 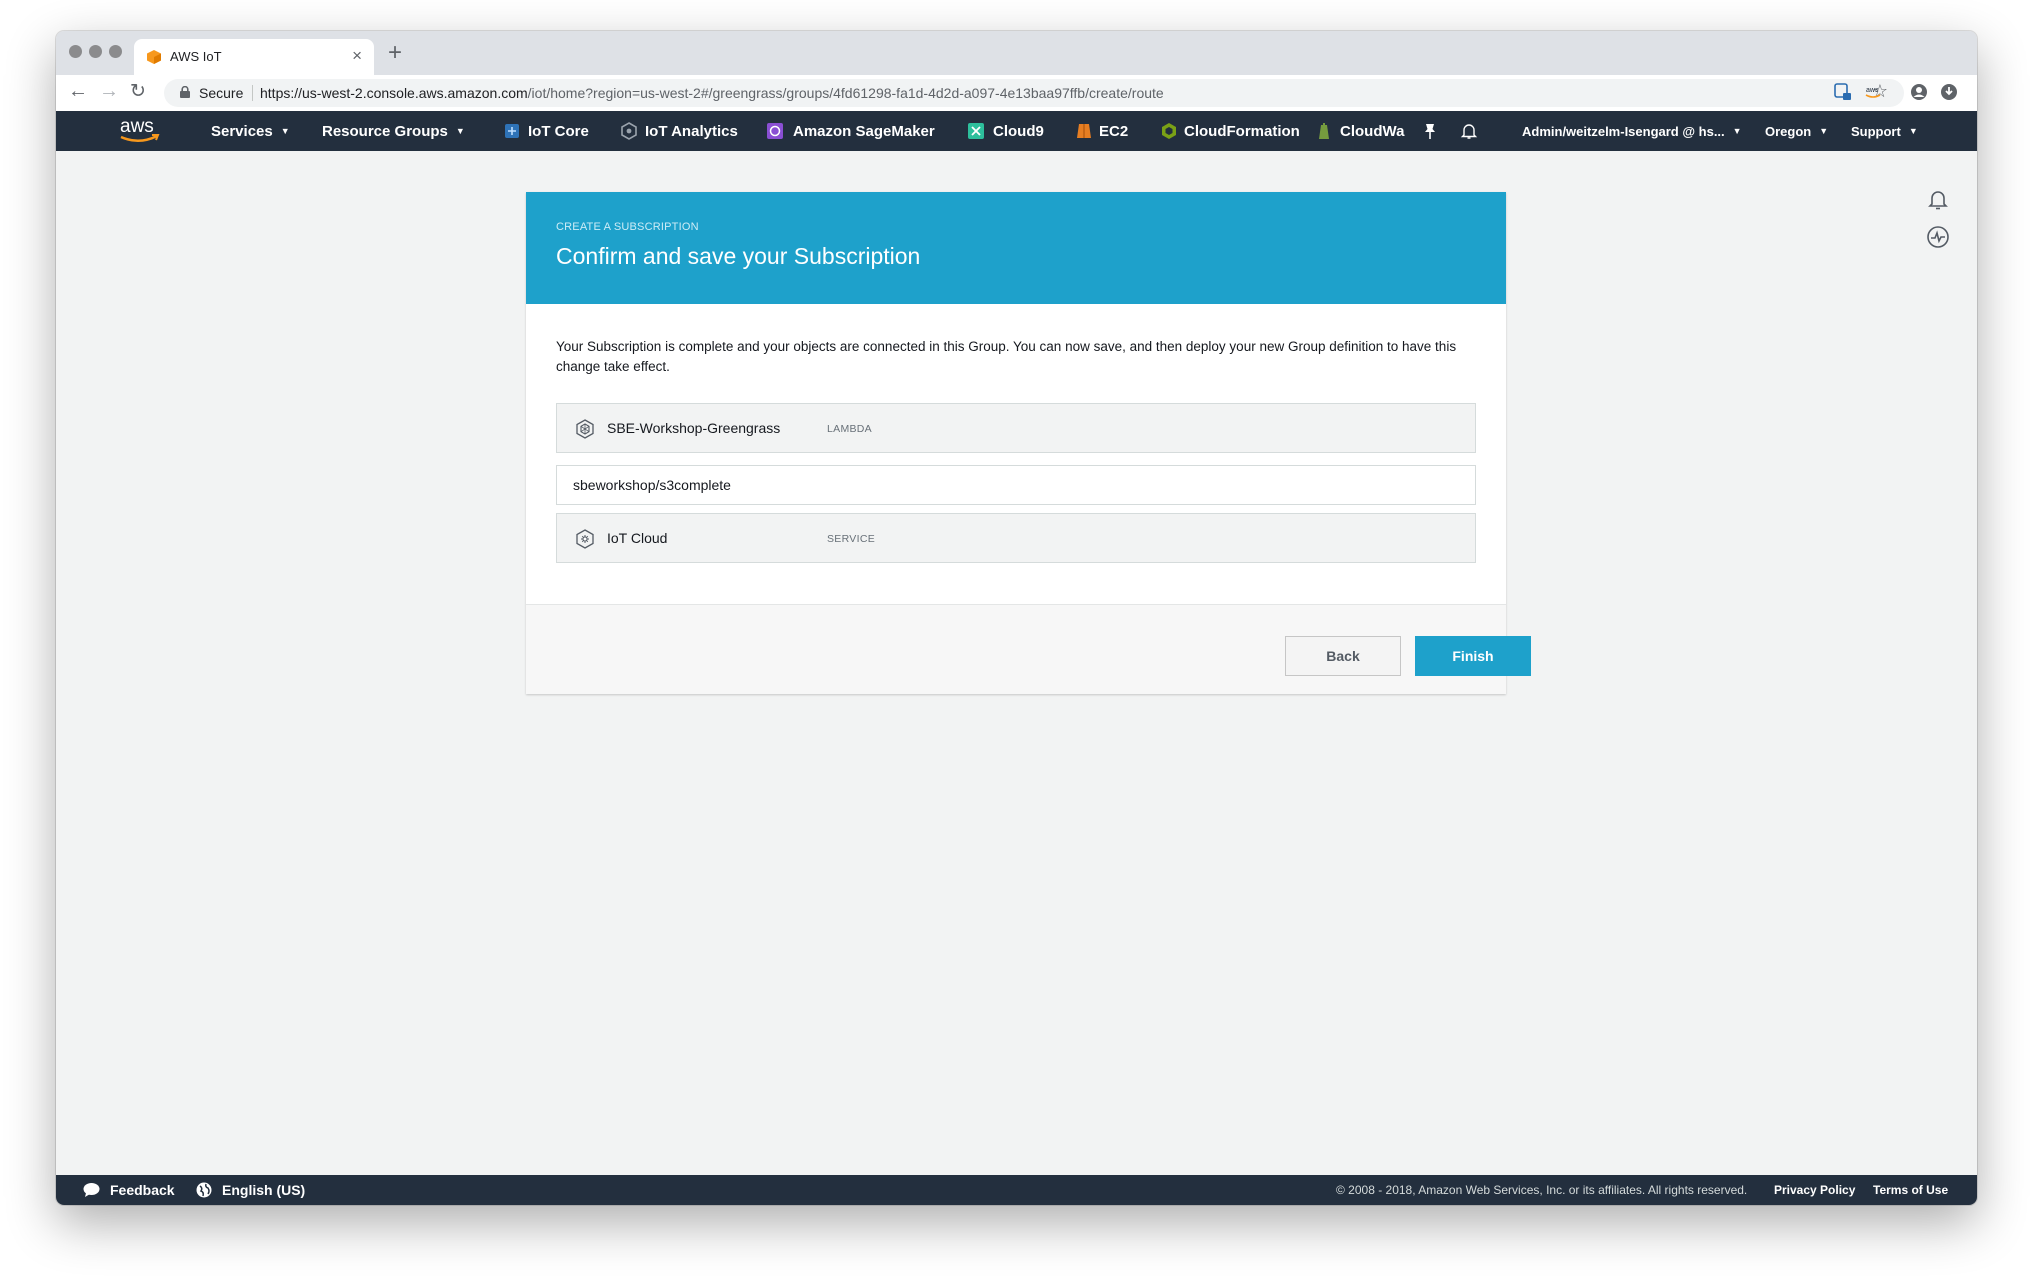 I want to click on iot-cloud-icon, so click(x=585, y=539).